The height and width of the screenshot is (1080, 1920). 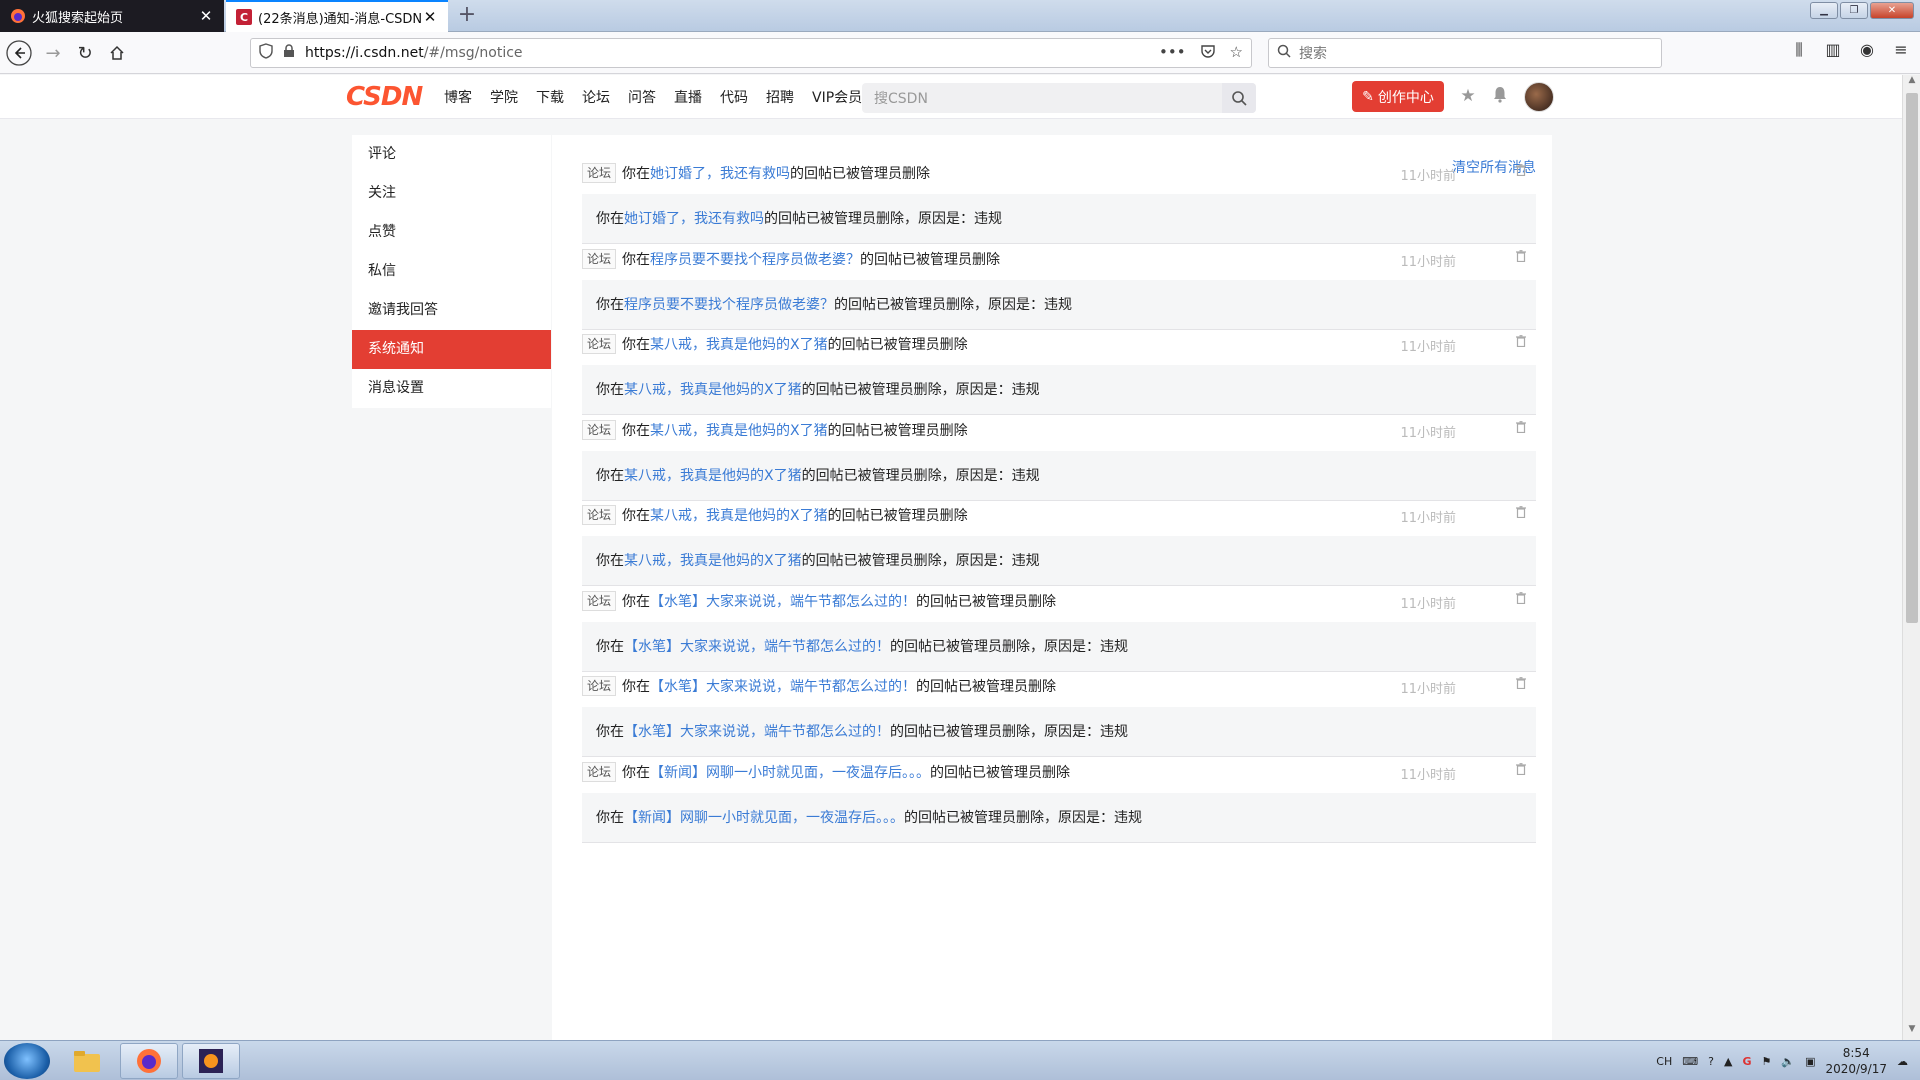 What do you see at coordinates (734, 97) in the screenshot?
I see `nav-item-code: 代码` at bounding box center [734, 97].